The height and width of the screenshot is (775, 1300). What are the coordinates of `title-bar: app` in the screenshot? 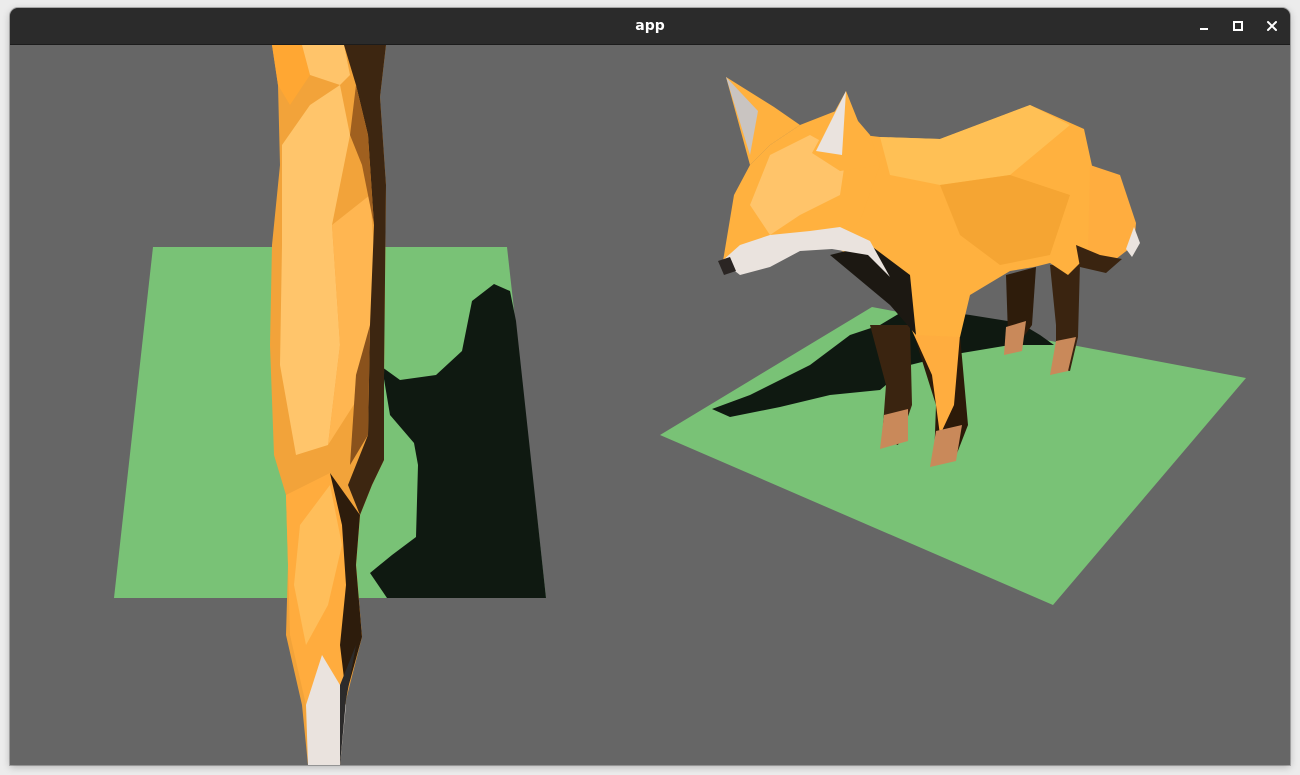 It's located at (650, 26).